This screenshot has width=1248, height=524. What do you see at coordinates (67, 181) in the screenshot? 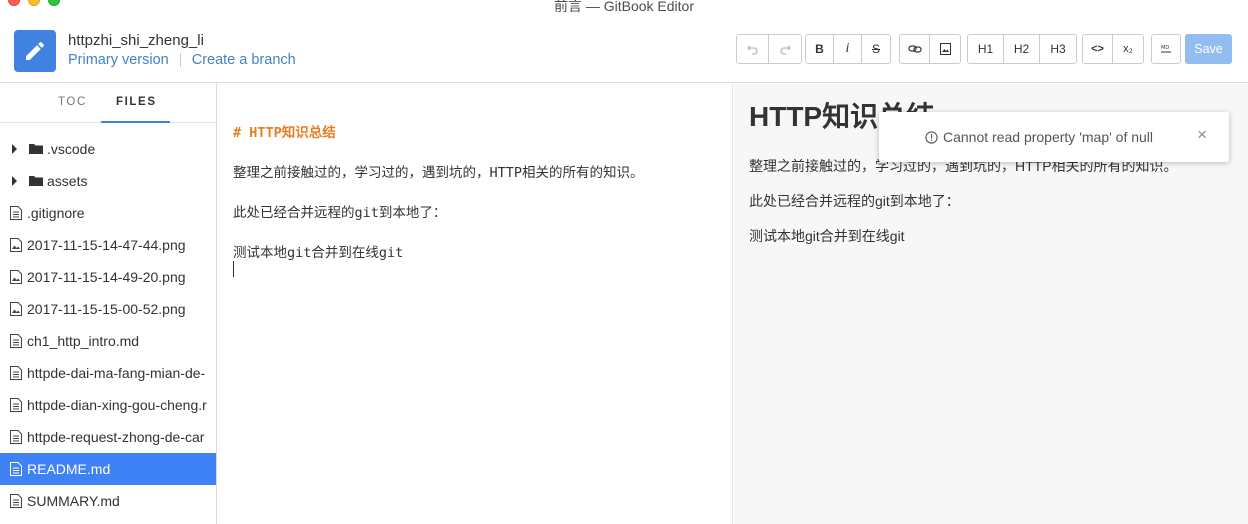
I see `file-name: assets` at bounding box center [67, 181].